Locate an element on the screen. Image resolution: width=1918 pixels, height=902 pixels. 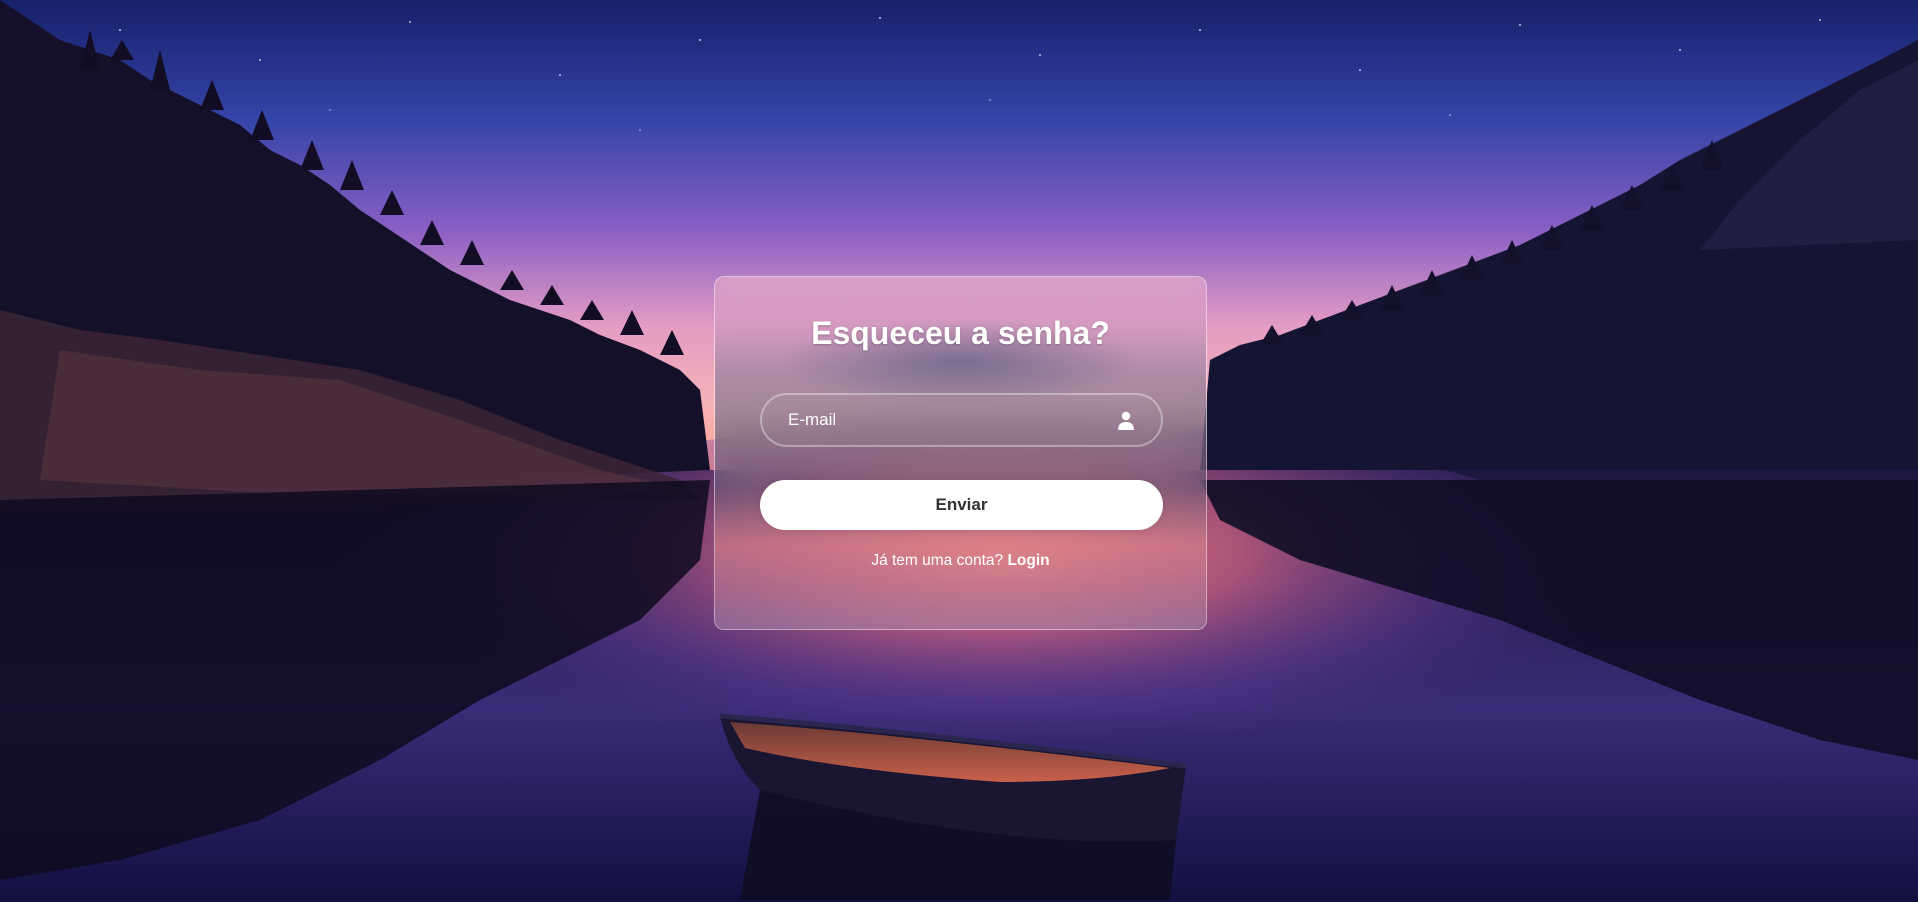
email-field-wrapper is located at coordinates (961, 420).